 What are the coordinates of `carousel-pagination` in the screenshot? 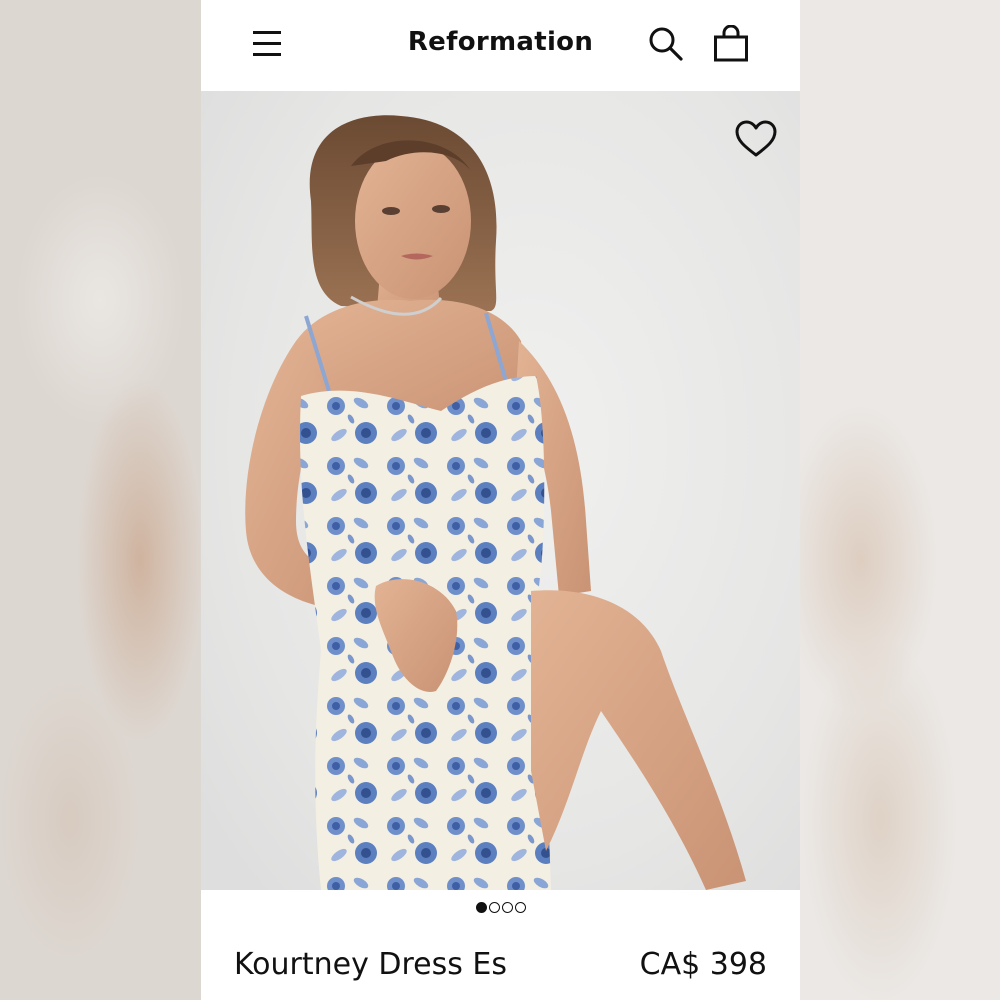 It's located at (500, 910).